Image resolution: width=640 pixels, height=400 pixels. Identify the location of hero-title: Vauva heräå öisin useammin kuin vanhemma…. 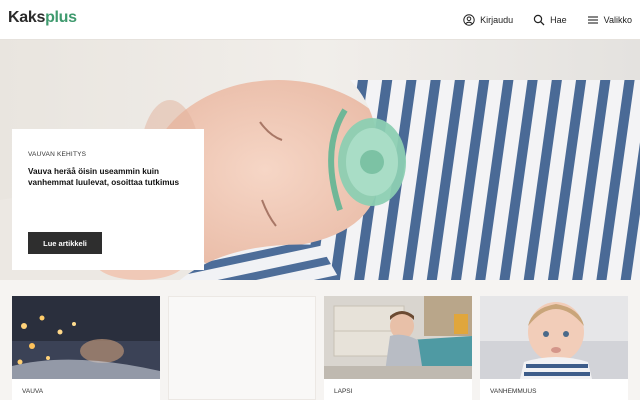
(108, 177).